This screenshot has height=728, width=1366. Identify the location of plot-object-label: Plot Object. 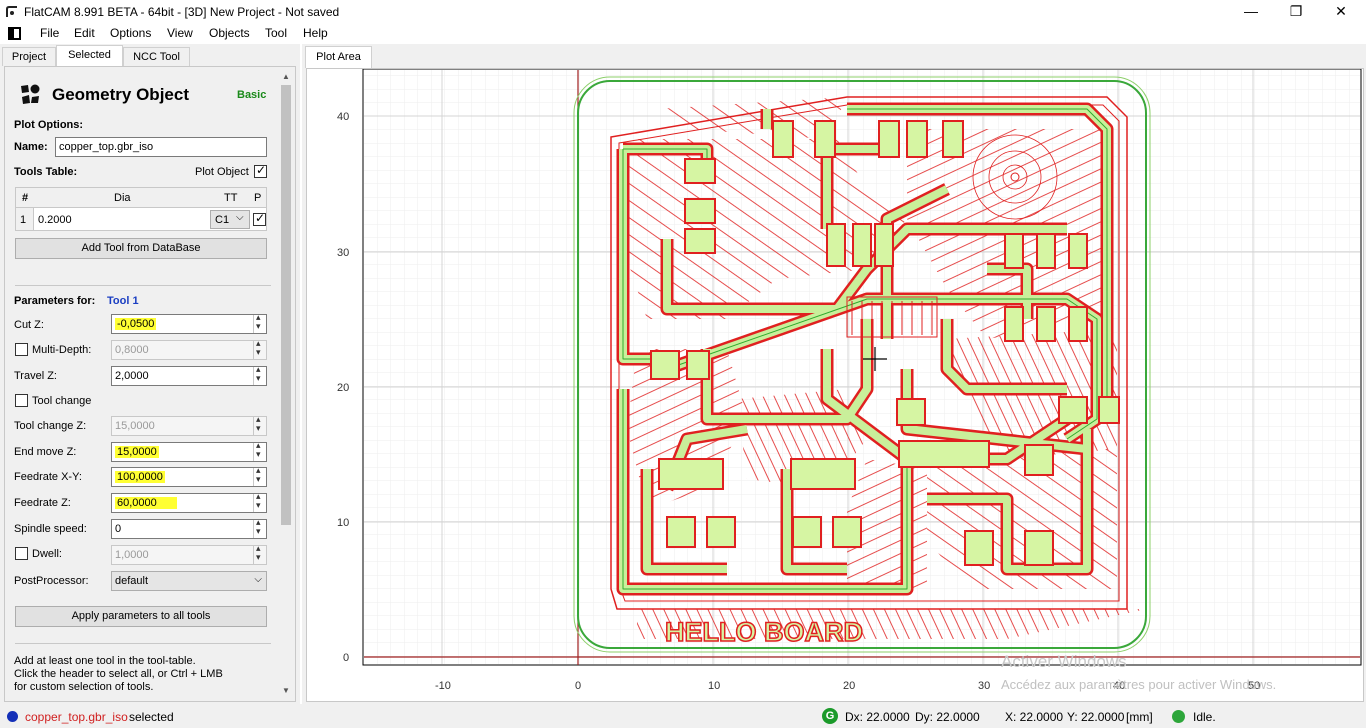
(222, 172).